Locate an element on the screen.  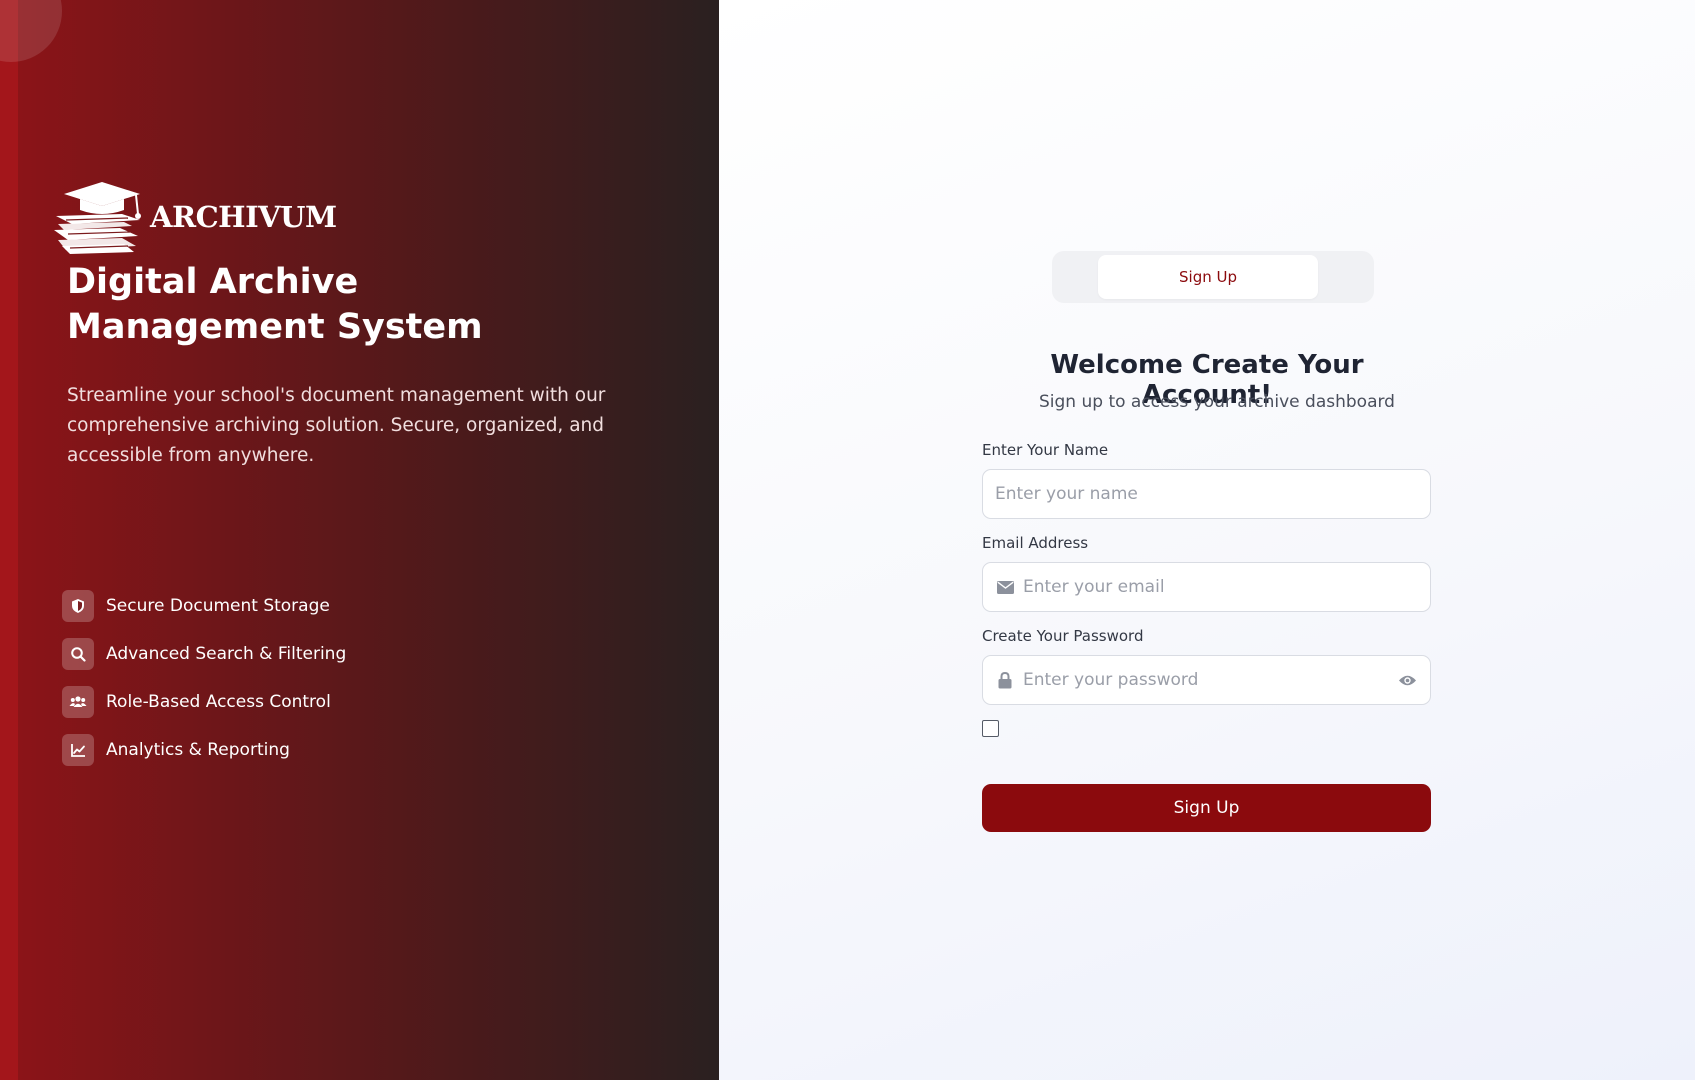
feature-label: Advanced Search & Filtering is located at coordinates (226, 654).